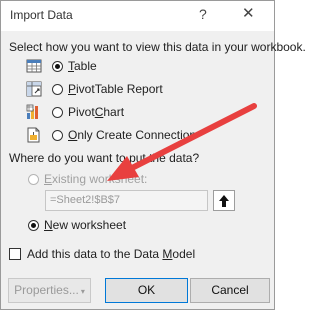 Image resolution: width=320 pixels, height=310 pixels. What do you see at coordinates (15, 254) in the screenshot?
I see `add-to-data-model-checkbox` at bounding box center [15, 254].